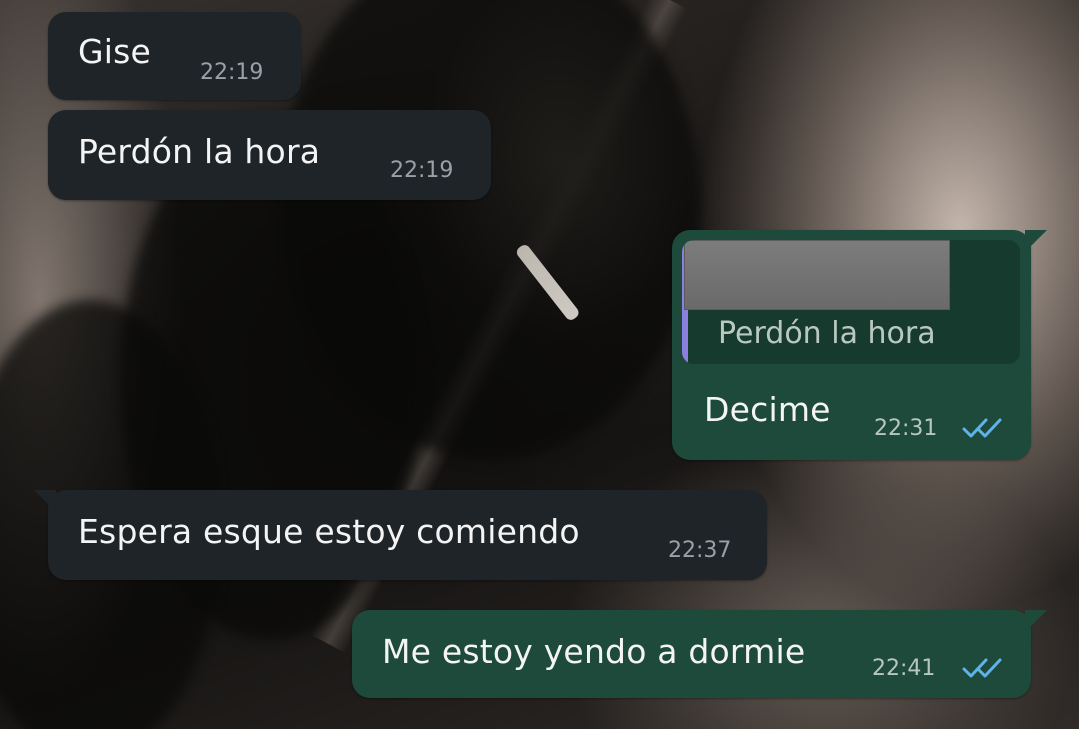 The height and width of the screenshot is (729, 1079). I want to click on message-bubble-incoming: Espera esque estoy comiendo 22:37, so click(400, 535).